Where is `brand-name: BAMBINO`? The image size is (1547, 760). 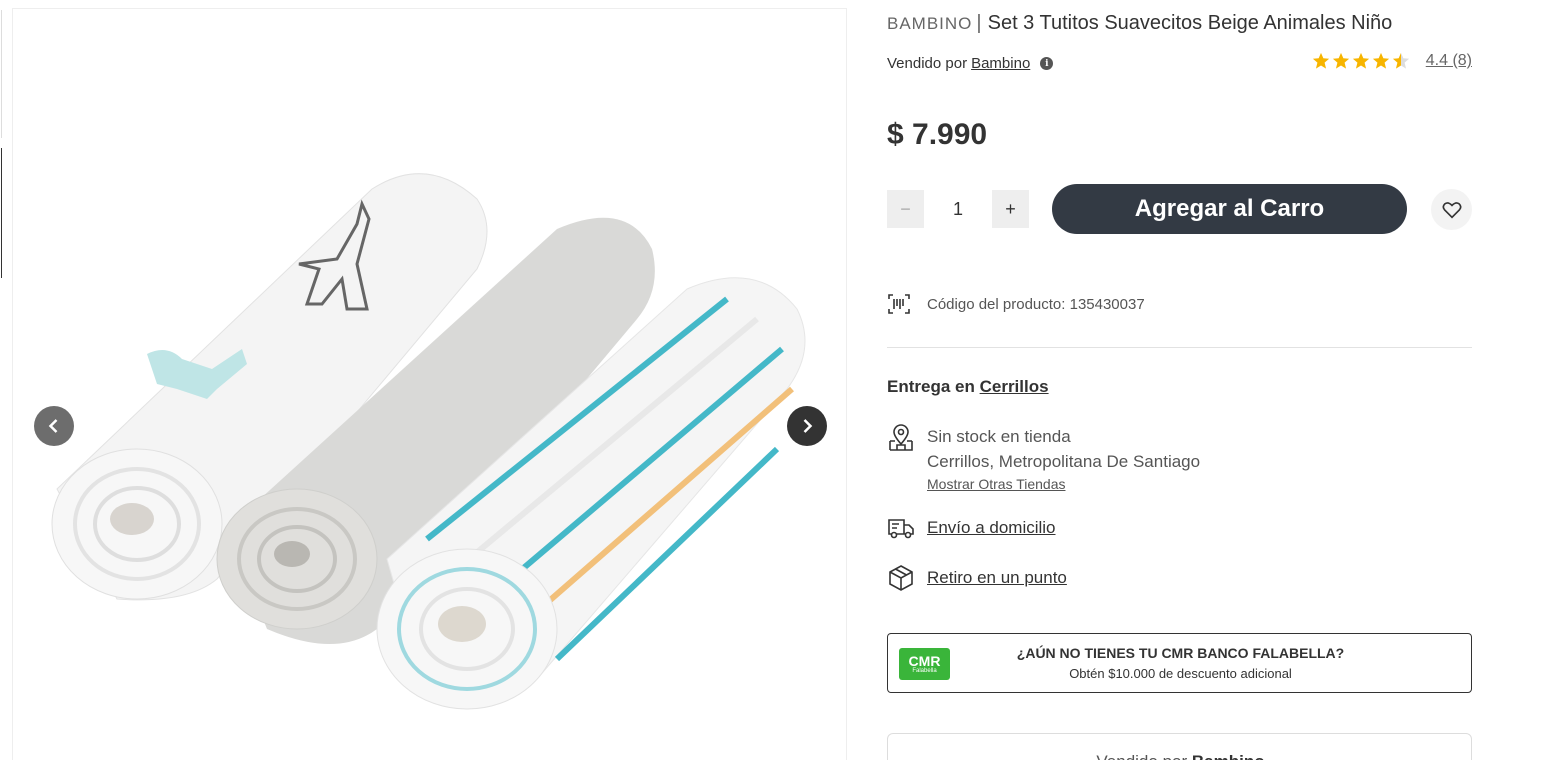 brand-name: BAMBINO is located at coordinates (929, 23).